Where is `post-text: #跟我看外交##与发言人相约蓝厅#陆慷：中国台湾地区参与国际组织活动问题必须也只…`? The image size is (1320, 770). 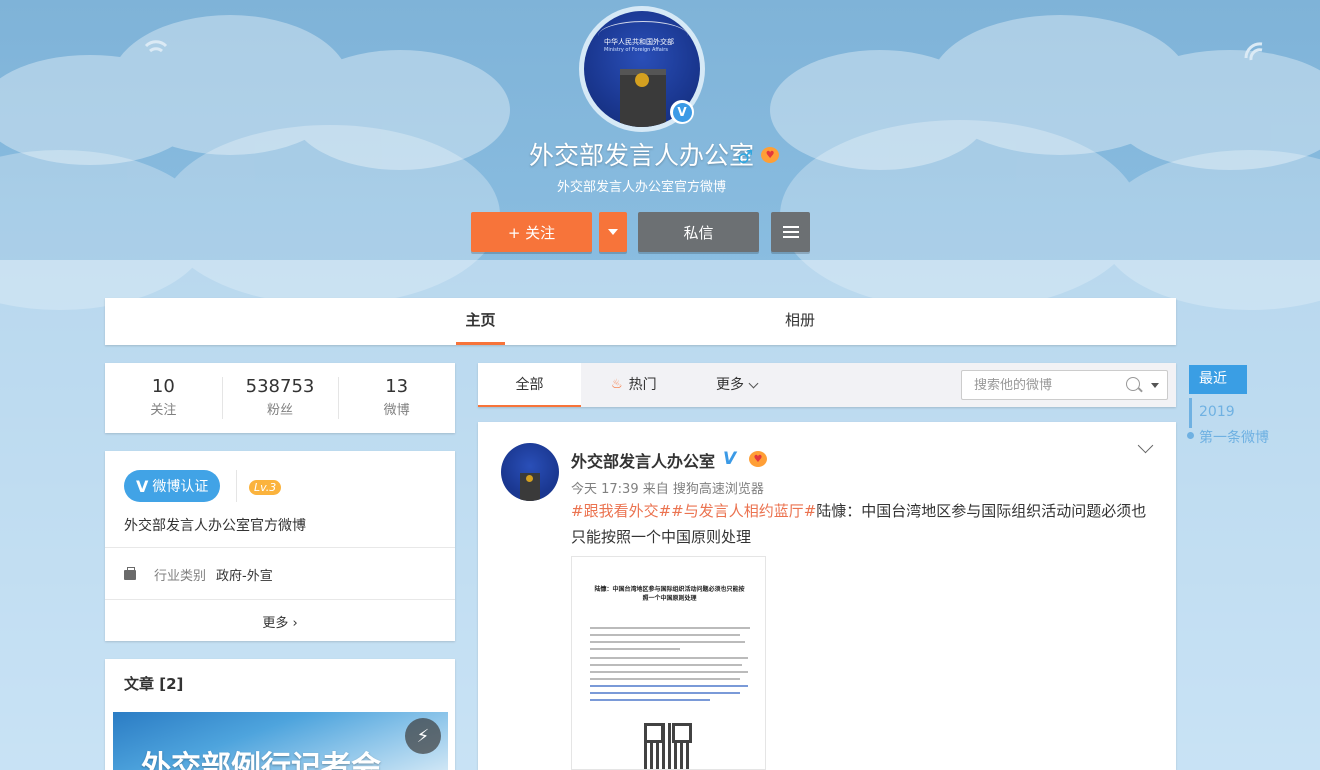
post-text: #跟我看外交##与发言人相约蓝厅#陆慷：中国台湾地区参与国际组织活动问题必须也只… is located at coordinates (866, 524).